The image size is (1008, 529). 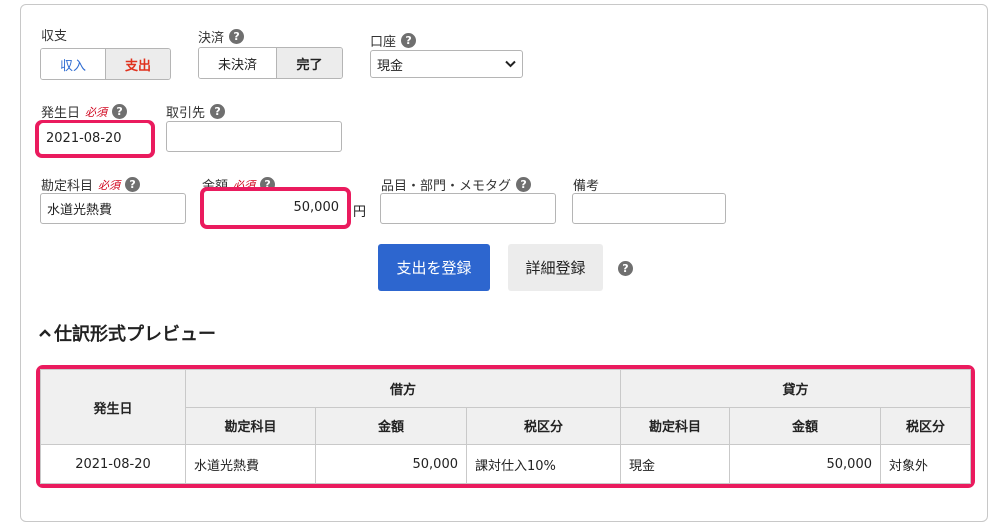 I want to click on amount-unit: 円, so click(x=360, y=212).